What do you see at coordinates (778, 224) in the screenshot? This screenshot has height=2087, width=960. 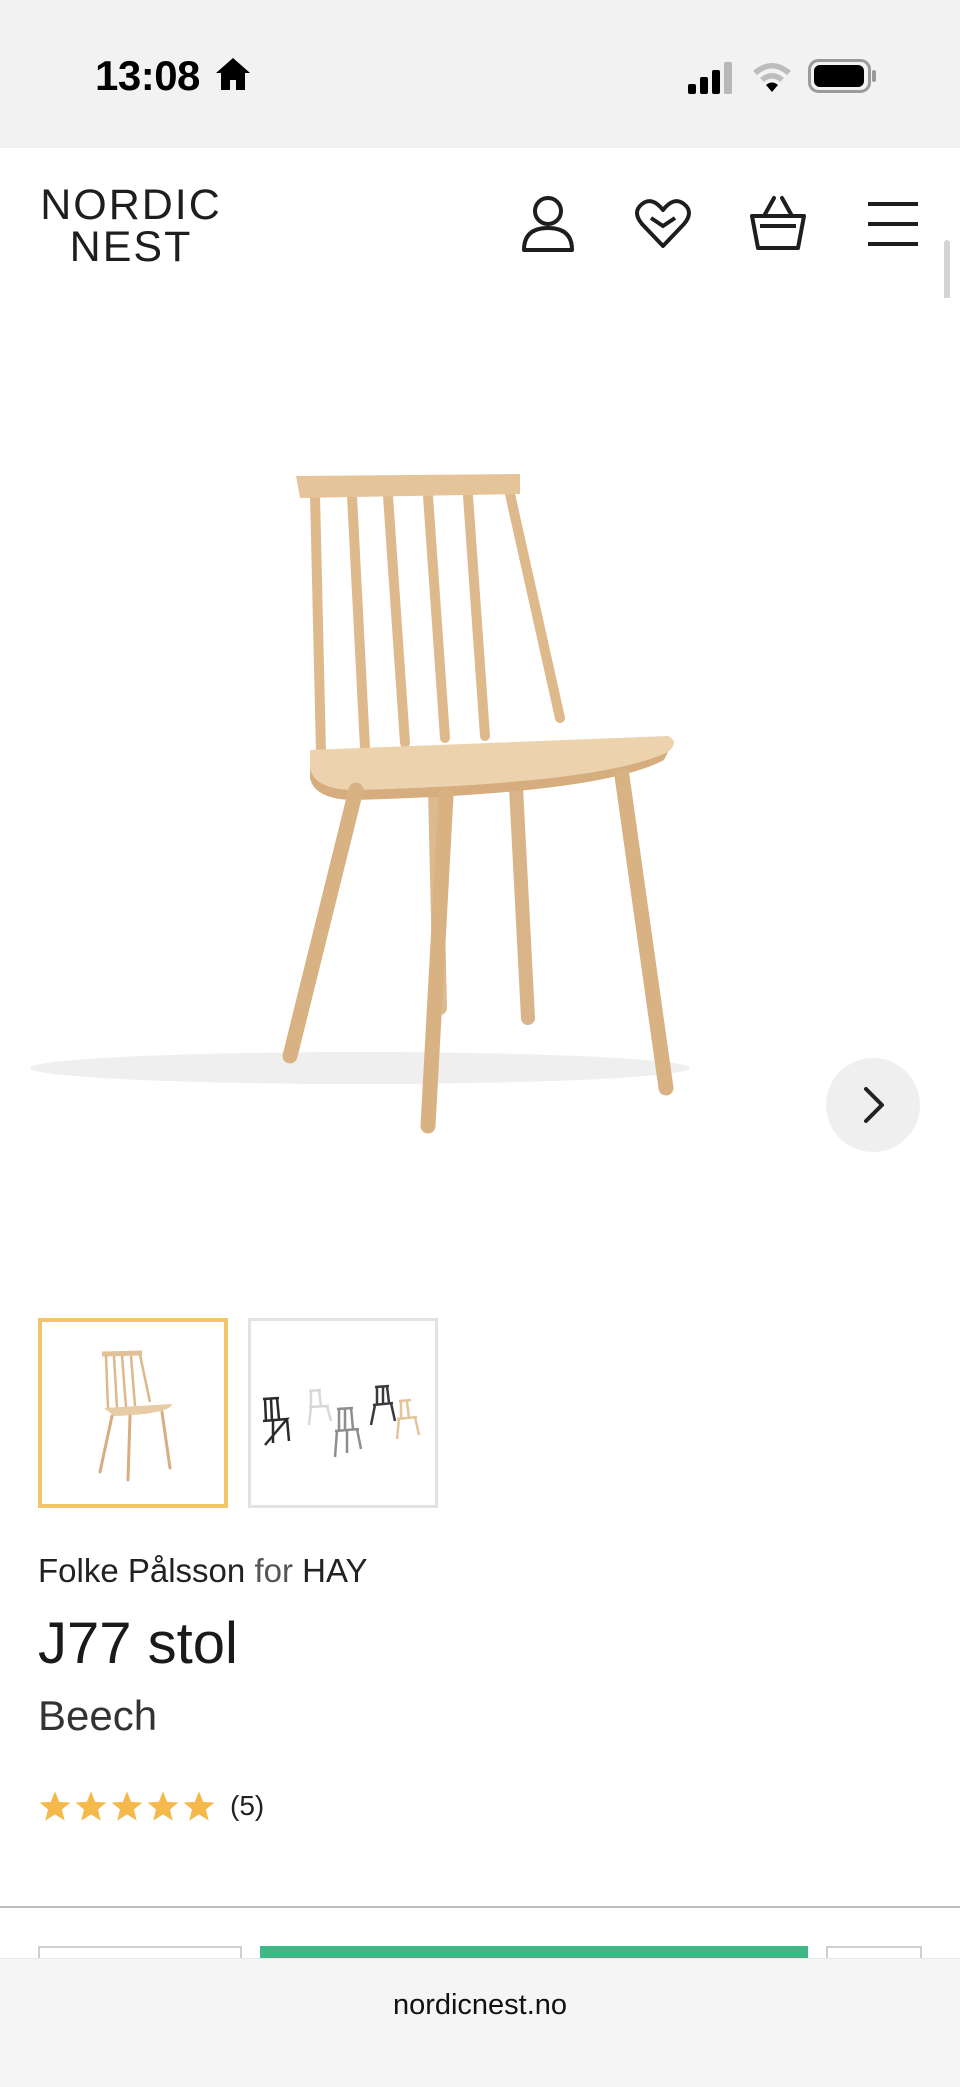 I see `basket-icon` at bounding box center [778, 224].